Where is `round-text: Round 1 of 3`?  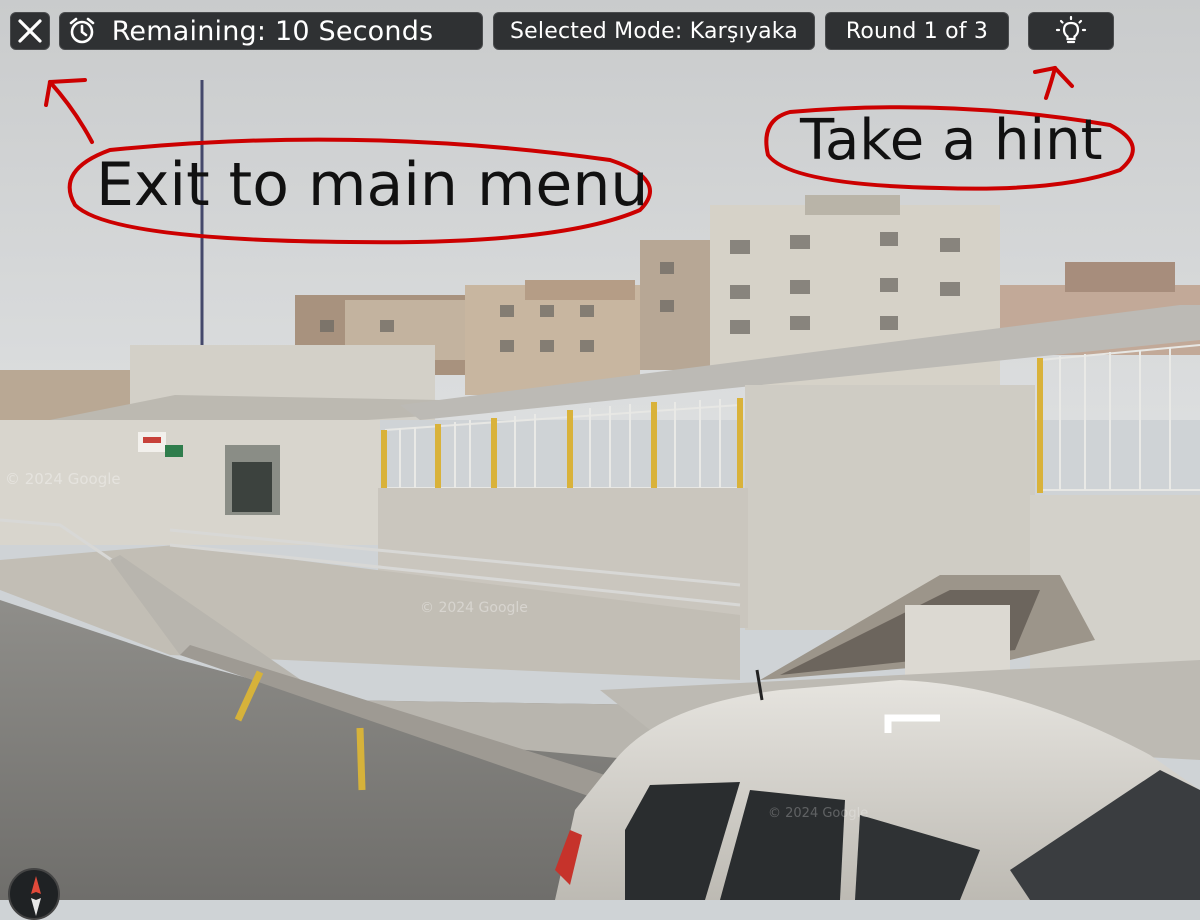 round-text: Round 1 of 3 is located at coordinates (917, 31).